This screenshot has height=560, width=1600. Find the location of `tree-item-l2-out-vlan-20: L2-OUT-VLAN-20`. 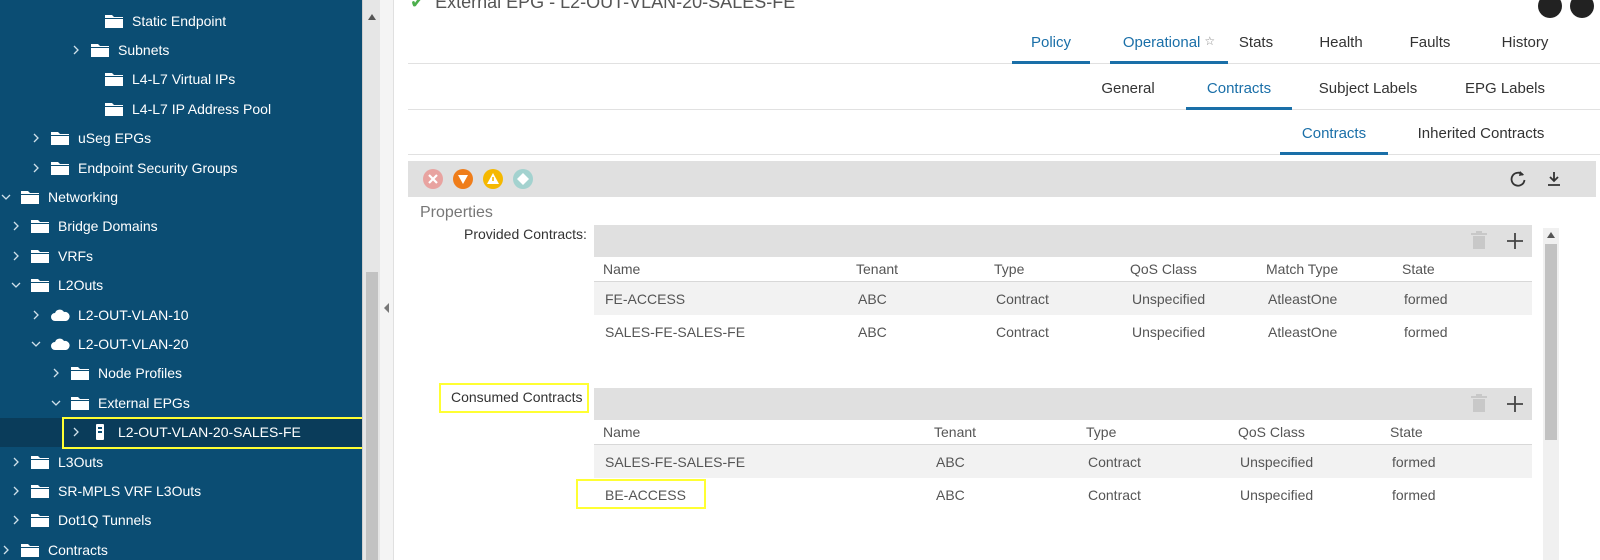

tree-item-l2-out-vlan-20: L2-OUT-VLAN-20 is located at coordinates (181, 343).